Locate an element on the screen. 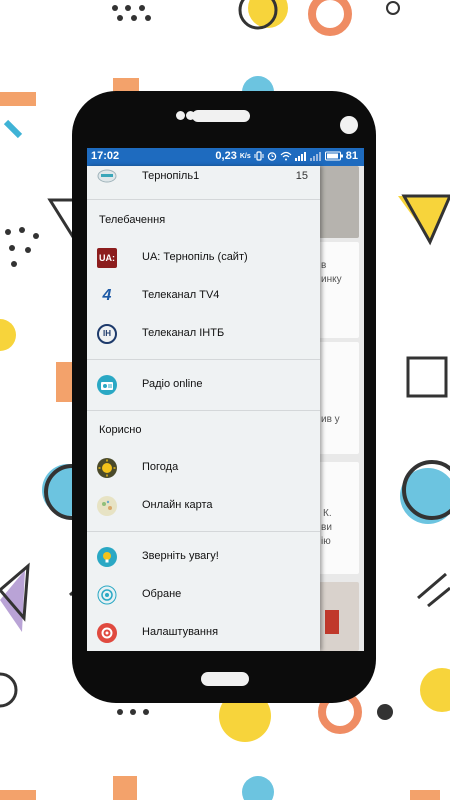 Image resolution: width=450 pixels, height=800 pixels. battery-icon is located at coordinates (333, 156).